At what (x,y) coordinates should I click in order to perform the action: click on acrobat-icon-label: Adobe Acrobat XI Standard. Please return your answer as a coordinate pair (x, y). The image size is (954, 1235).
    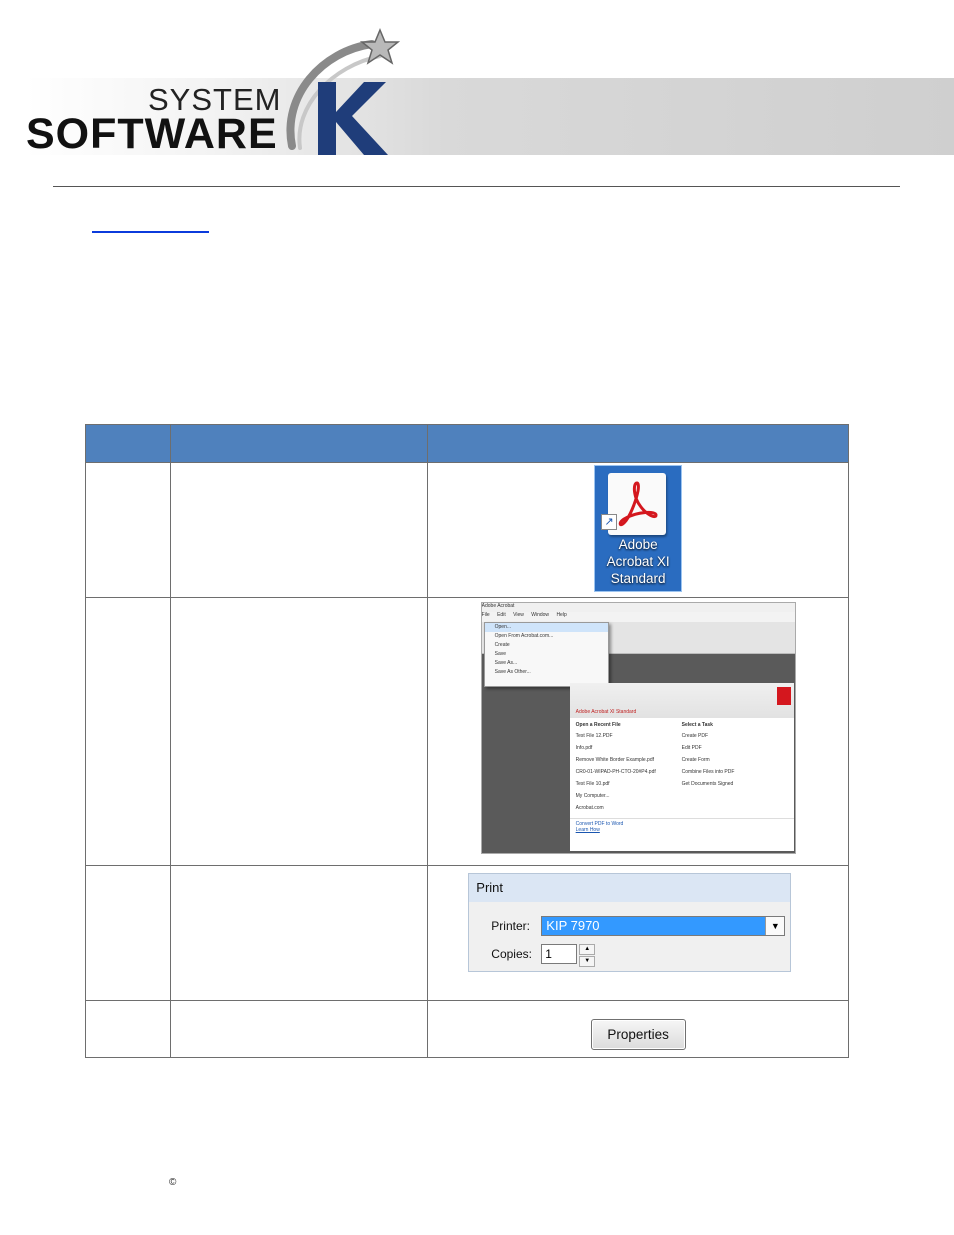
    Looking at the image, I should click on (638, 561).